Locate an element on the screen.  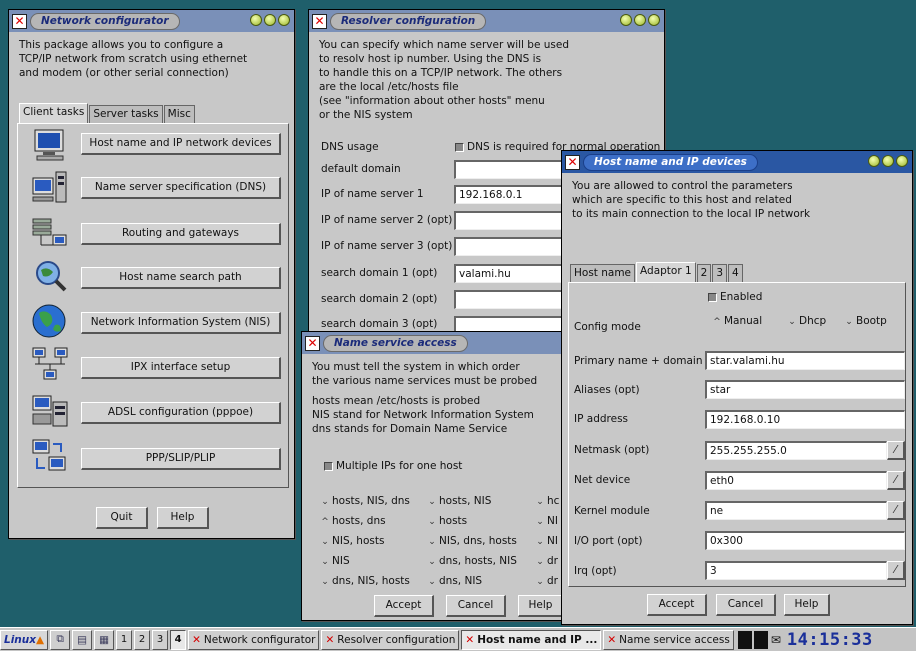
task-button-host-name-ip: Host name and IP network devices is located at coordinates (181, 144).